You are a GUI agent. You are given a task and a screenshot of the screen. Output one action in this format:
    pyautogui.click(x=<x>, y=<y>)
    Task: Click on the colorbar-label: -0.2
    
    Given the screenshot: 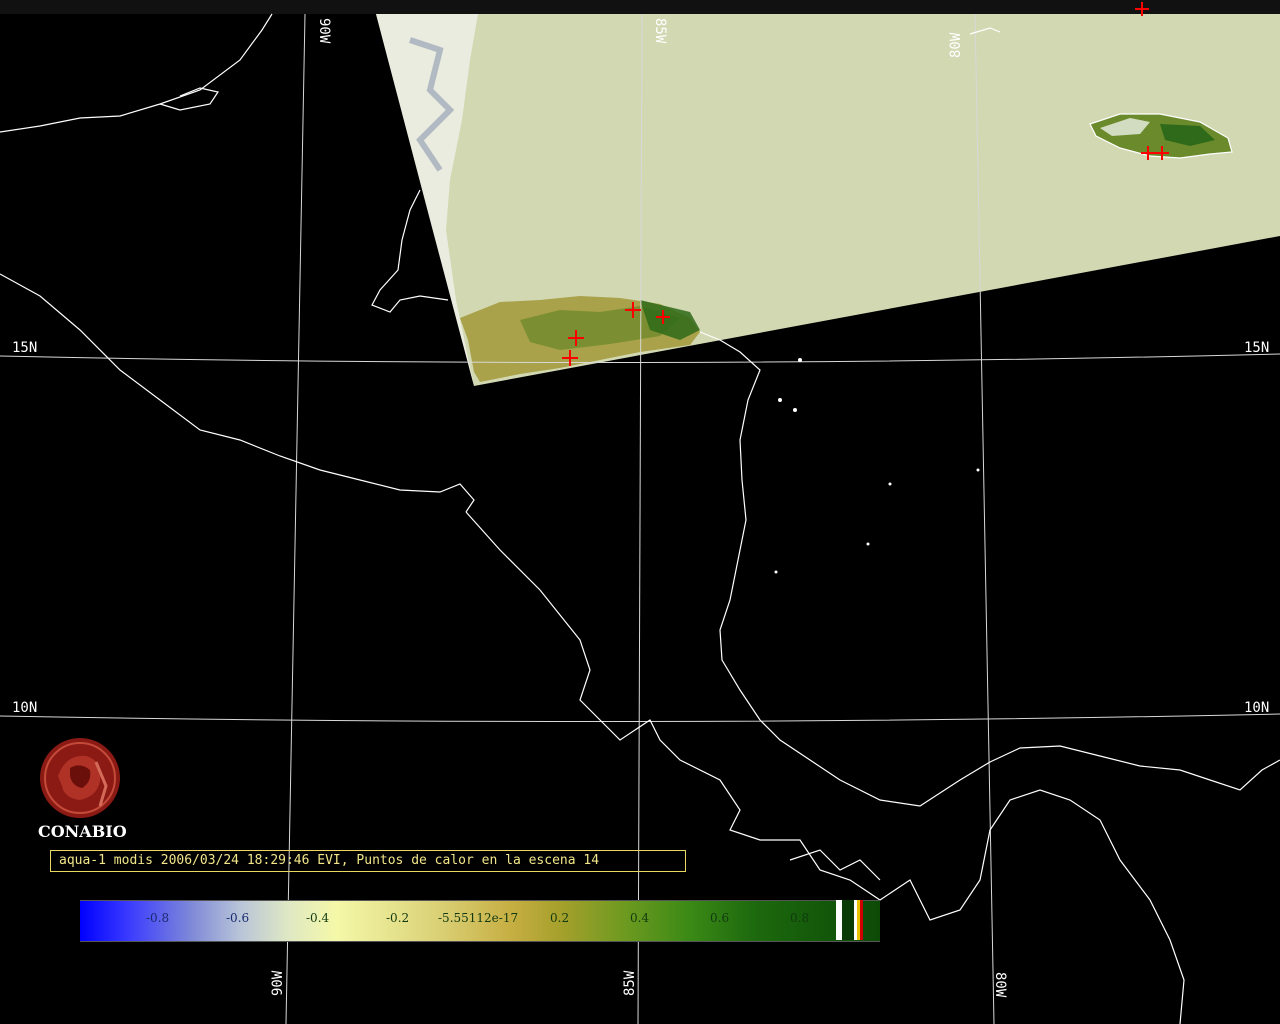 What is the action you would take?
    pyautogui.click(x=398, y=918)
    